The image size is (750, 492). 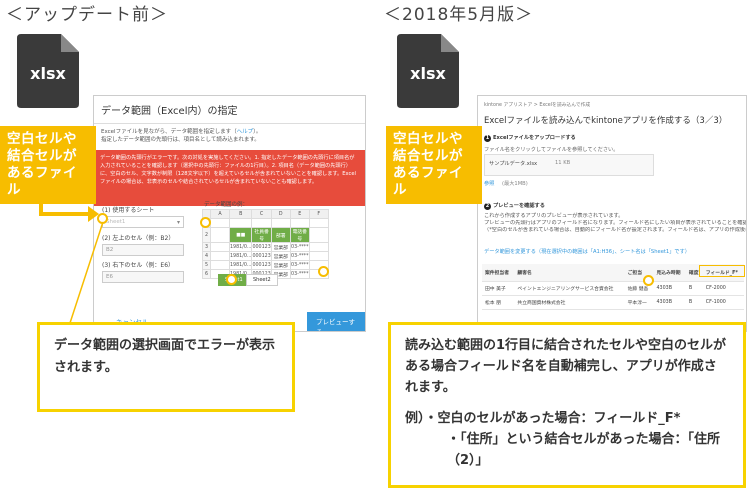 What do you see at coordinates (537, 105) in the screenshot?
I see `breadcrumb: kintone アプリストア > Excelを読み込んで作成` at bounding box center [537, 105].